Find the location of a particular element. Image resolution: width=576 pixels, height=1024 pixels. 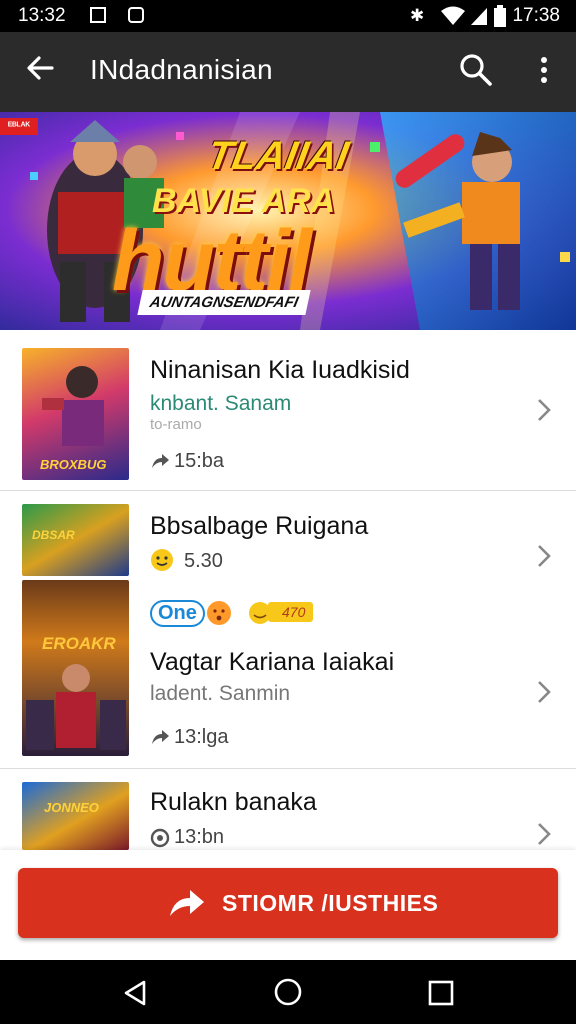

list-item: JONNEO Rulakn banaka 13:bn is located at coordinates (288, 810).